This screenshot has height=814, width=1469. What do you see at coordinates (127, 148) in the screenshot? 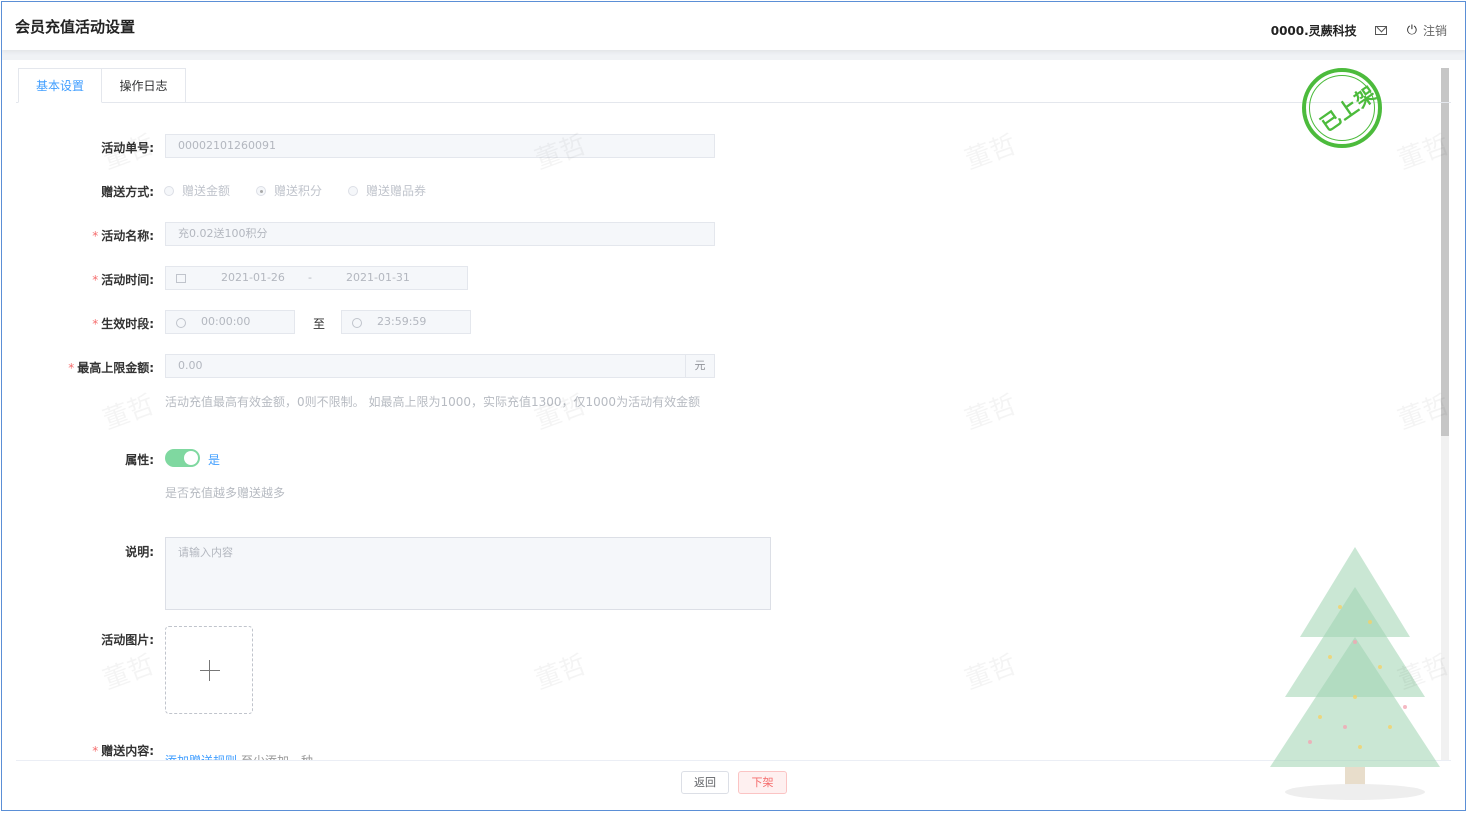
I see `order-no-label: 活动单号:` at bounding box center [127, 148].